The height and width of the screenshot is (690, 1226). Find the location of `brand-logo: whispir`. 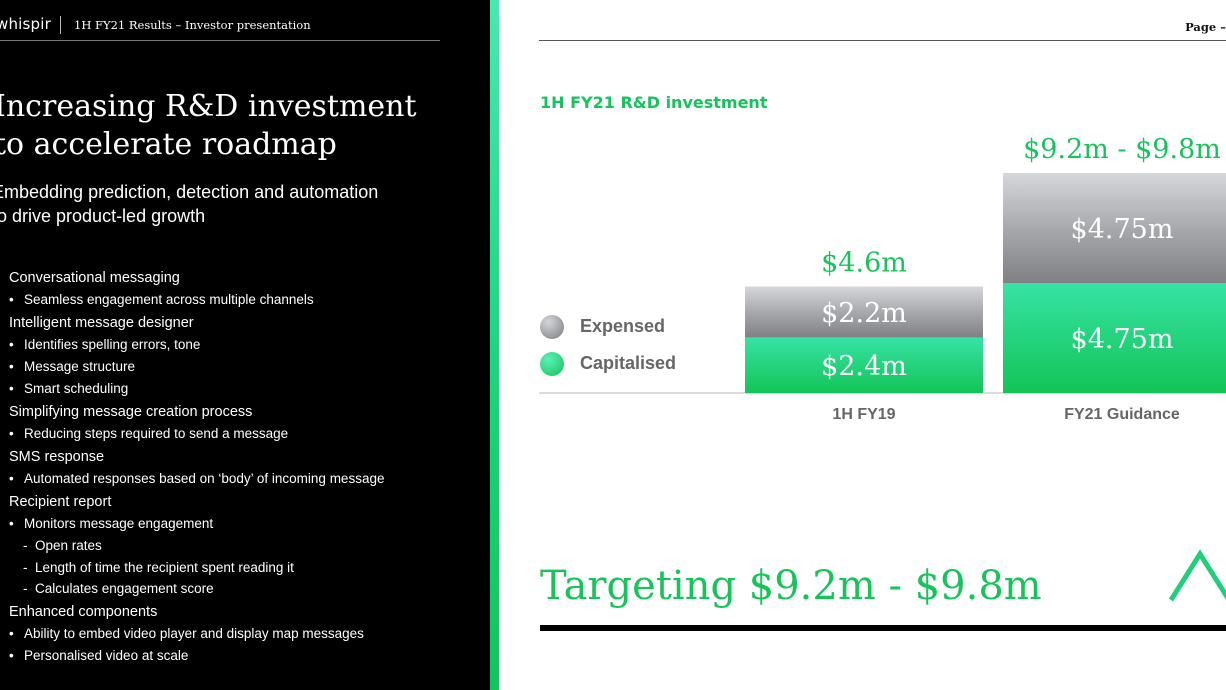

brand-logo: whispir is located at coordinates (26, 24).